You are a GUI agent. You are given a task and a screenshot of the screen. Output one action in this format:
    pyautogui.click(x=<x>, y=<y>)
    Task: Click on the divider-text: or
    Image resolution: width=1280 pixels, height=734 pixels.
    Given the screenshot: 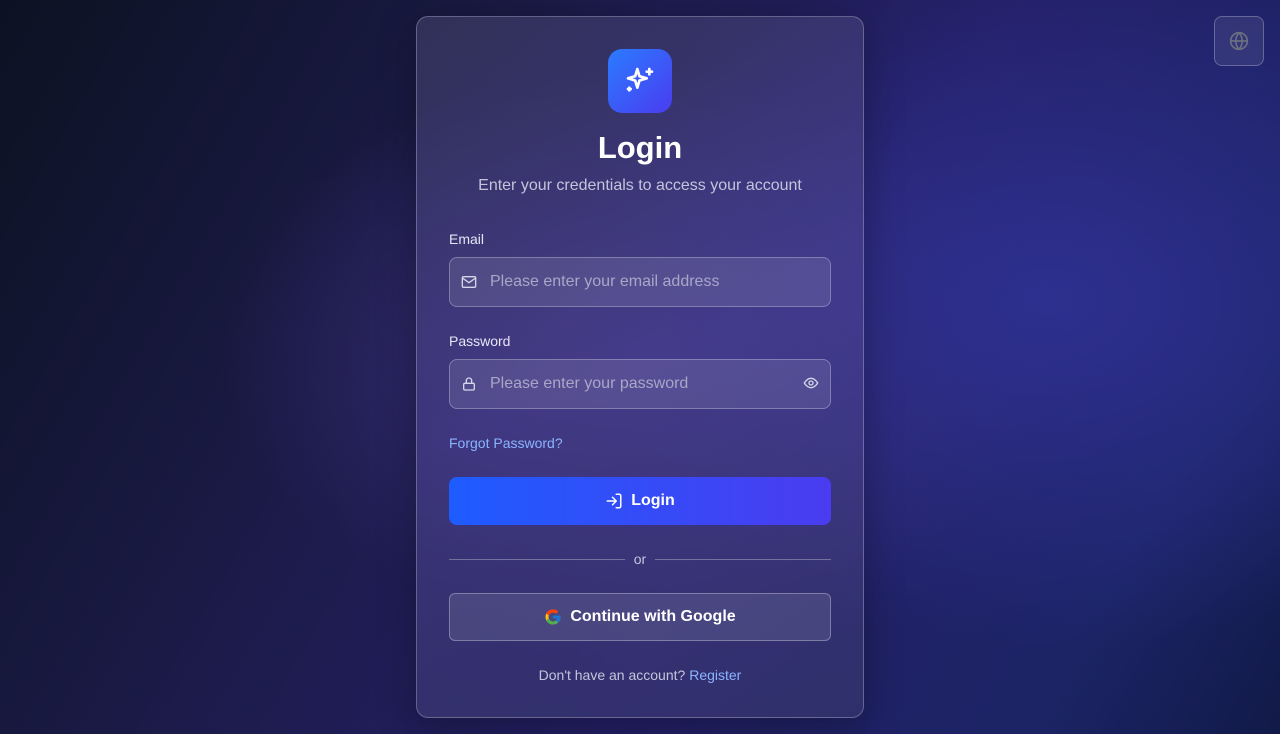 What is the action you would take?
    pyautogui.click(x=640, y=559)
    